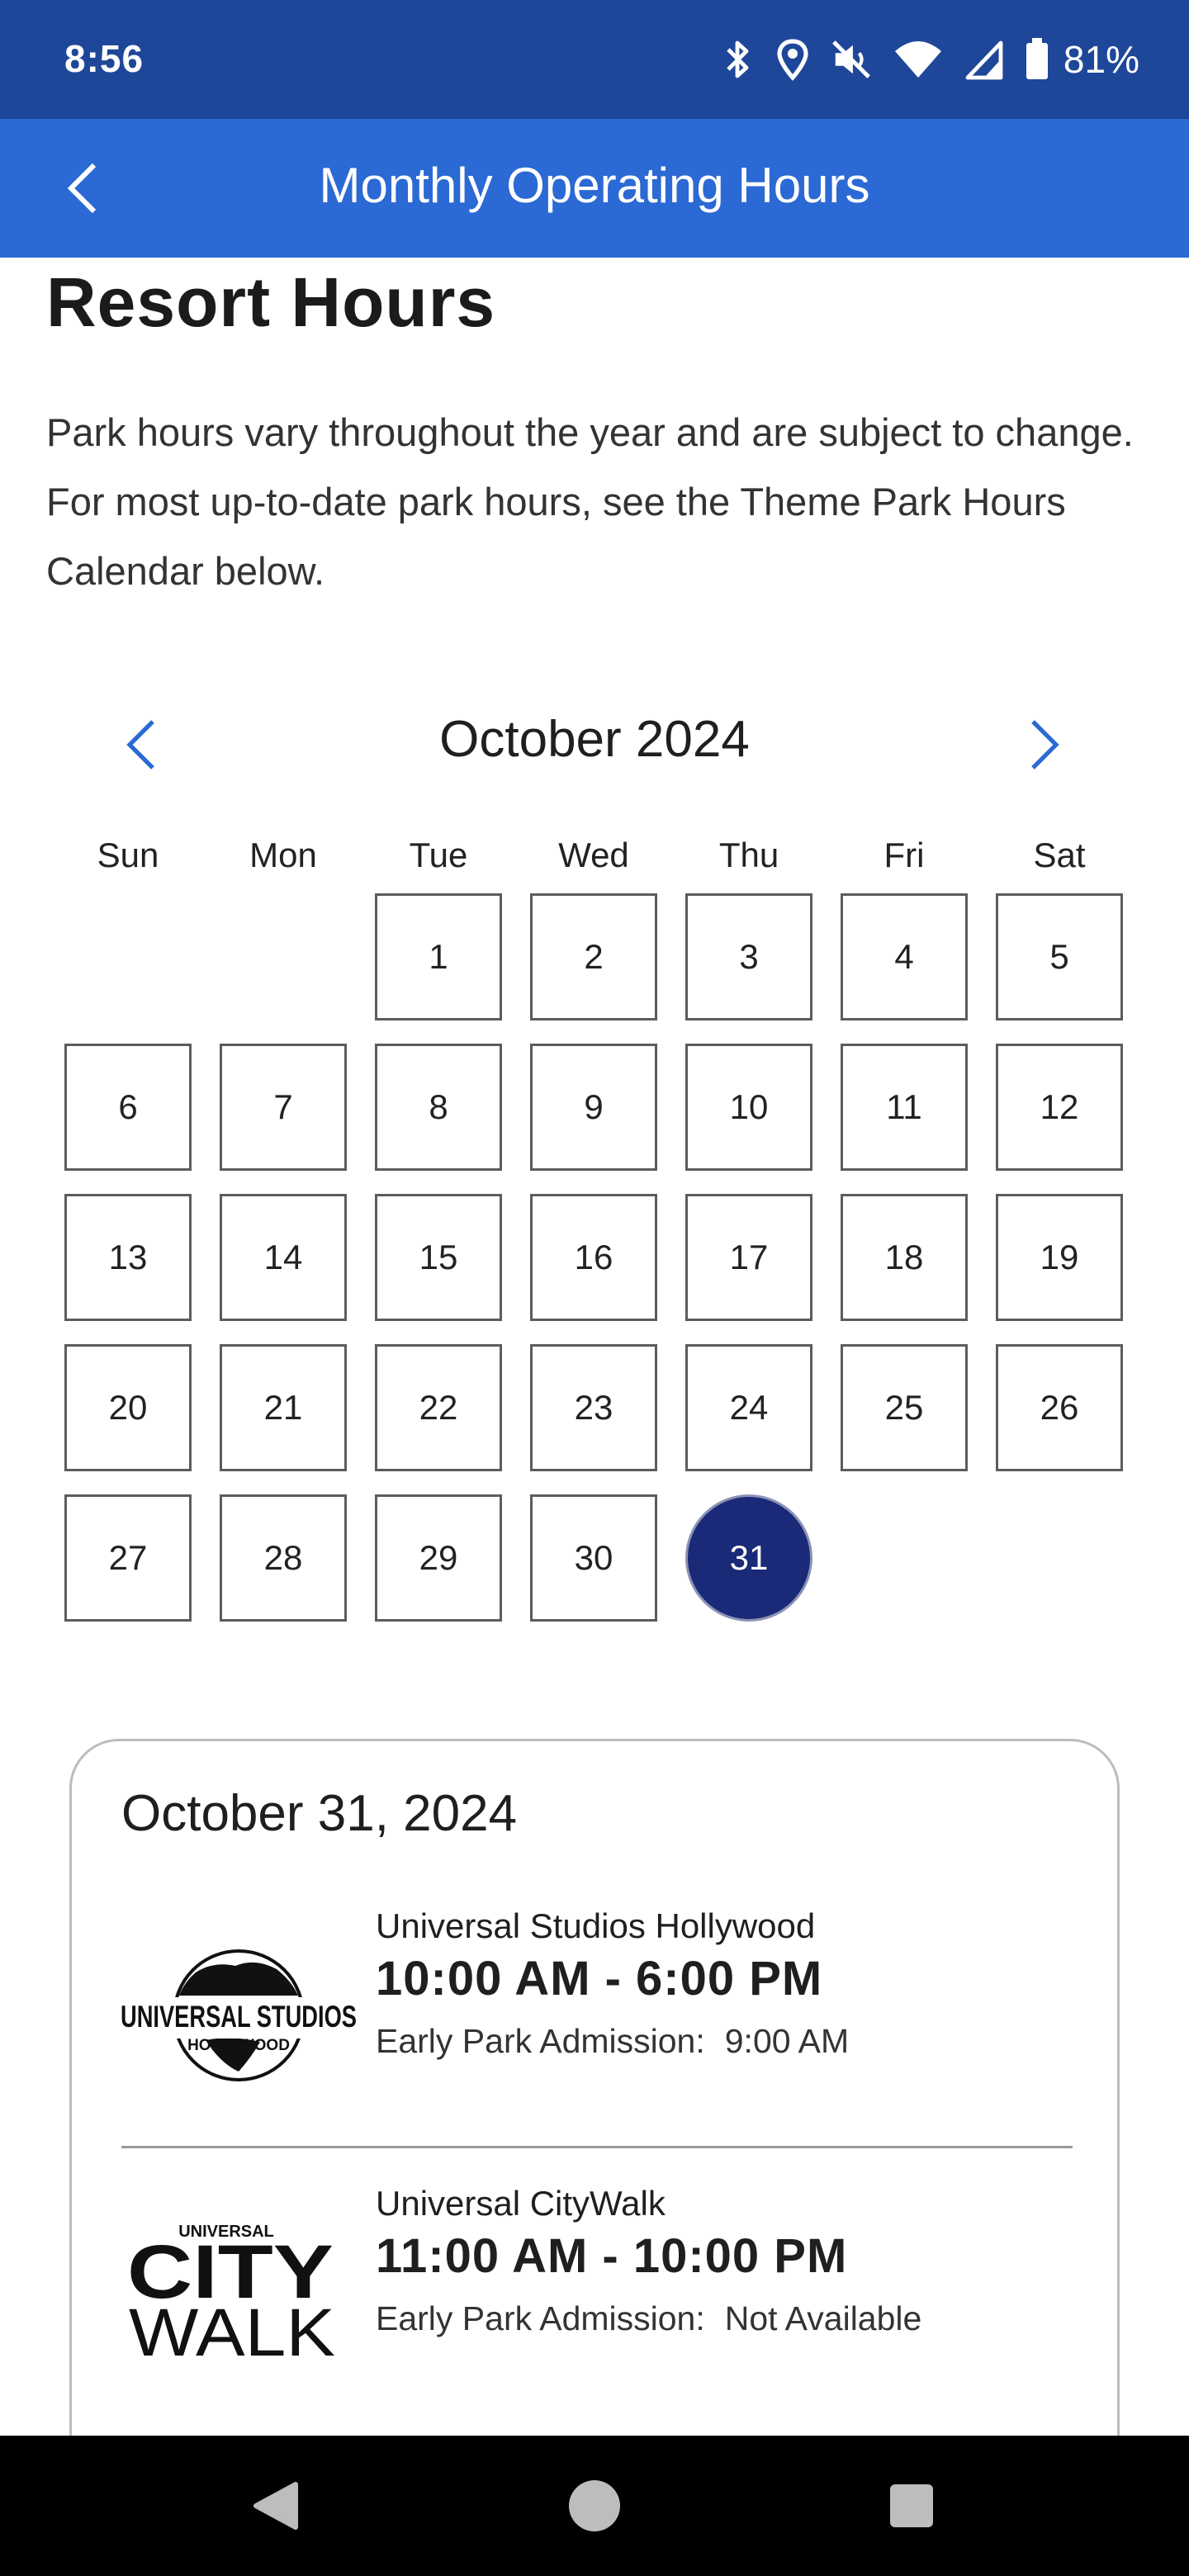 This screenshot has width=1189, height=2576. I want to click on weekday-label-mon: Mon, so click(283, 855).